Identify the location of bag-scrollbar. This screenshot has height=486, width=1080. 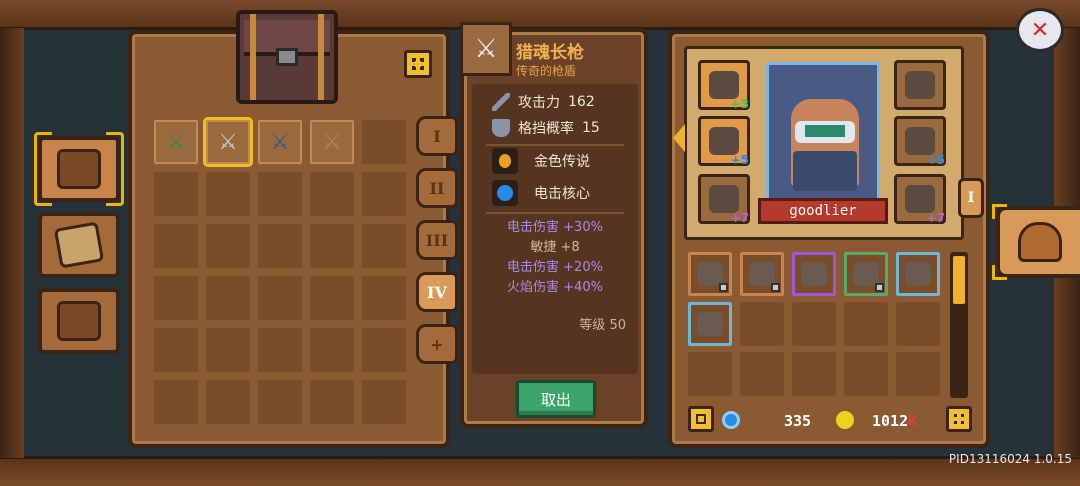
(959, 325).